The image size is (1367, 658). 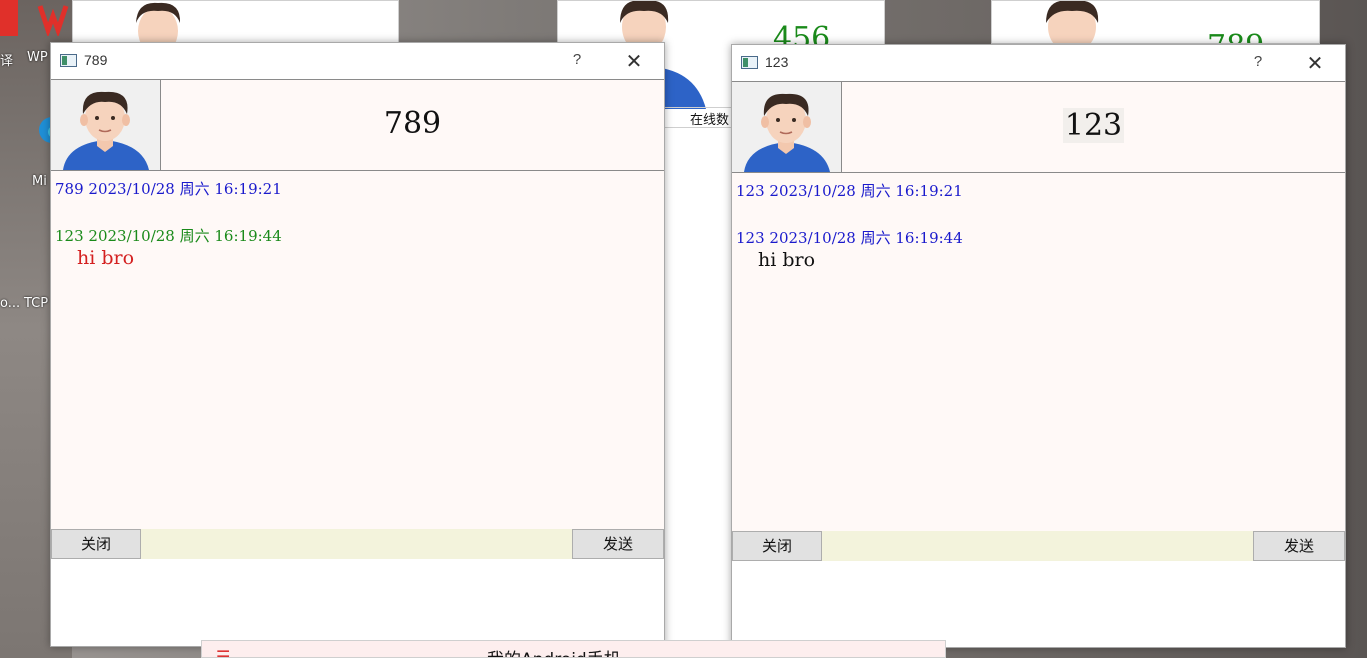 What do you see at coordinates (1155, 22) in the screenshot?
I see `background-window-789: 789` at bounding box center [1155, 22].